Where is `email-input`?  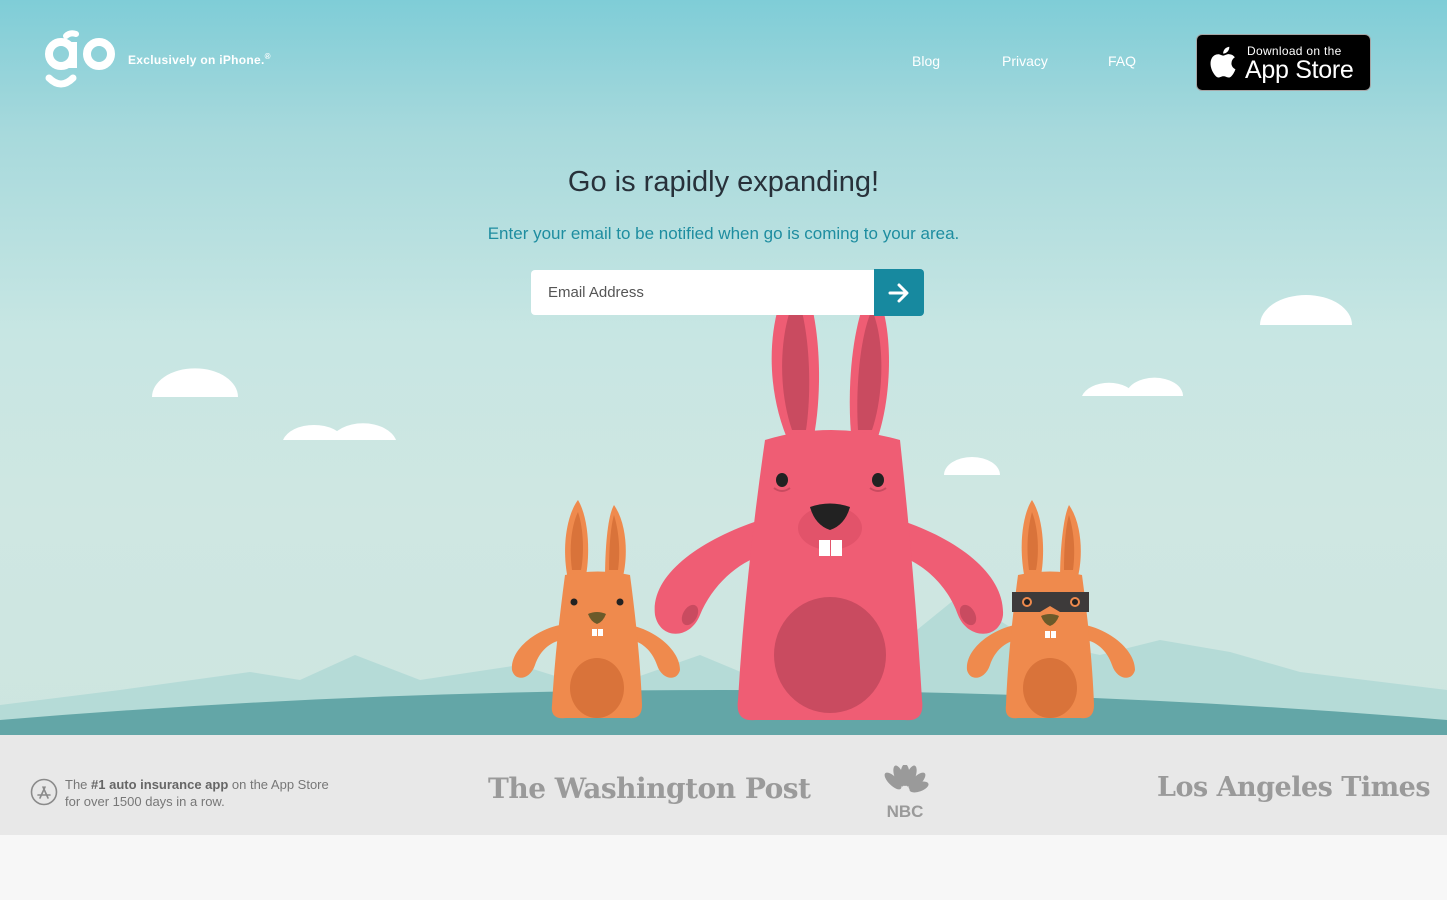 email-input is located at coordinates (703, 292).